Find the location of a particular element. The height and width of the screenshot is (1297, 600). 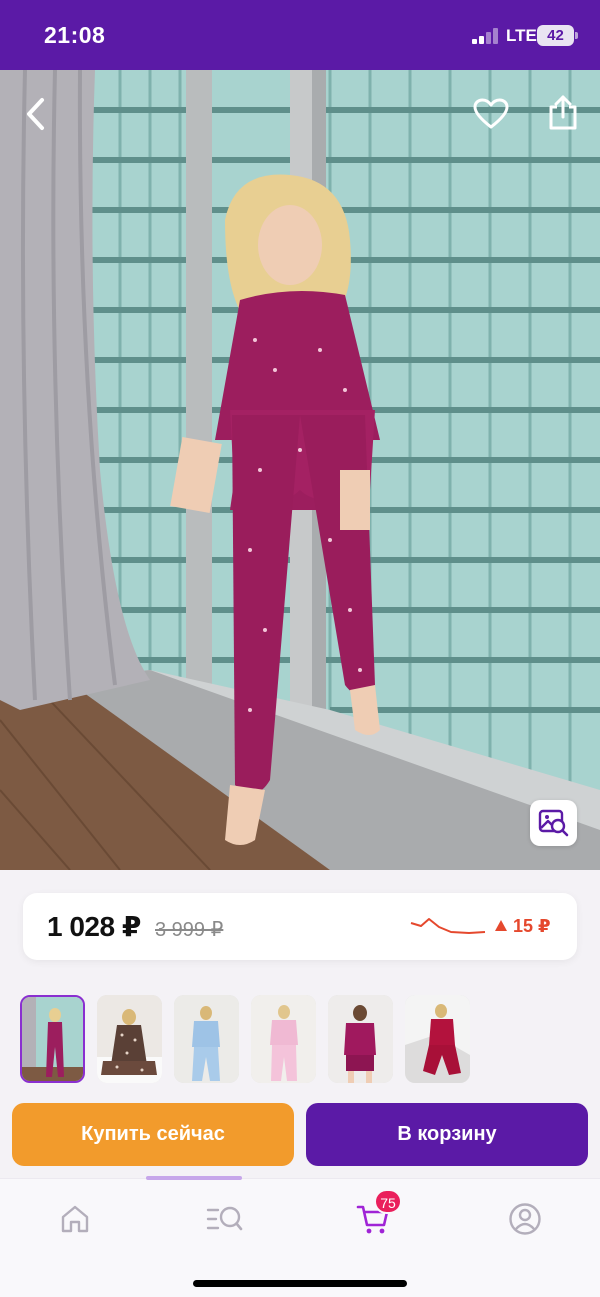

price-old: 3 999 ₽ is located at coordinates (189, 930).